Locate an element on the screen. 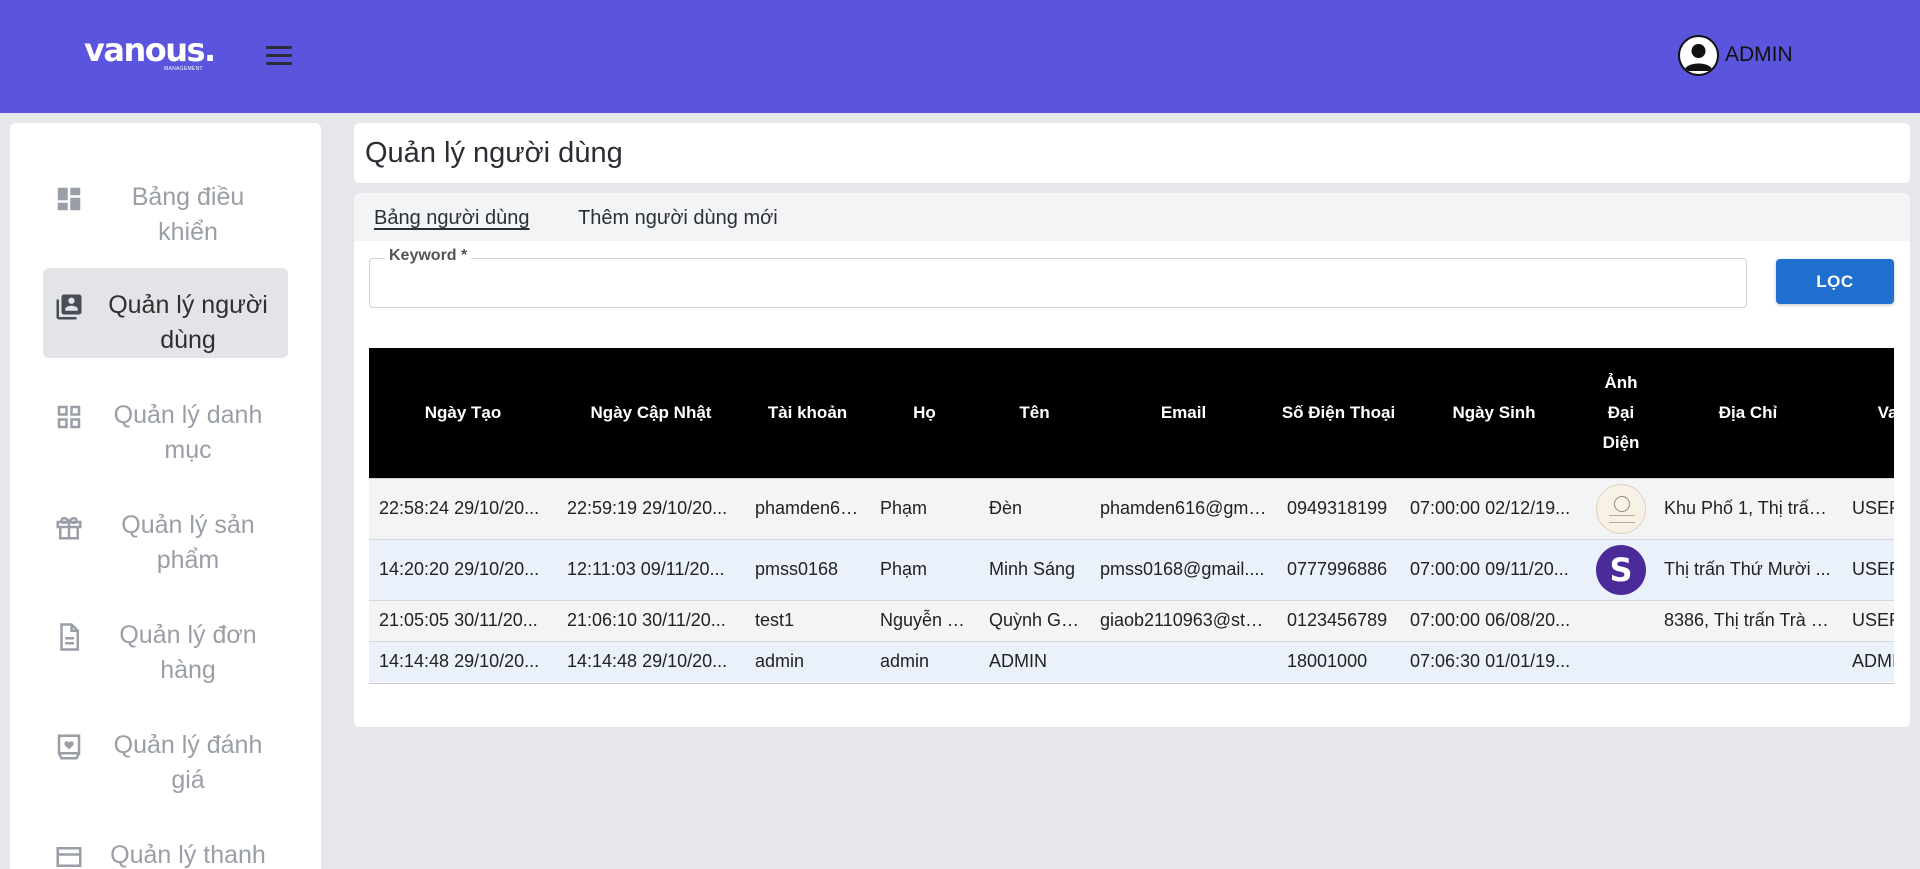  sidebar-item-reviews: Quản lý đánh giá is located at coordinates (165, 753).